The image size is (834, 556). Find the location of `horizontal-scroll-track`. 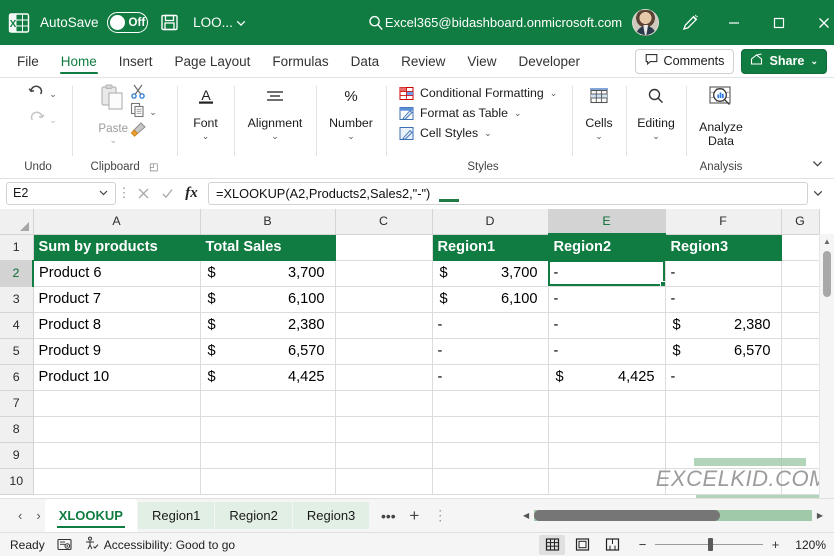

horizontal-scroll-track is located at coordinates (673, 515).